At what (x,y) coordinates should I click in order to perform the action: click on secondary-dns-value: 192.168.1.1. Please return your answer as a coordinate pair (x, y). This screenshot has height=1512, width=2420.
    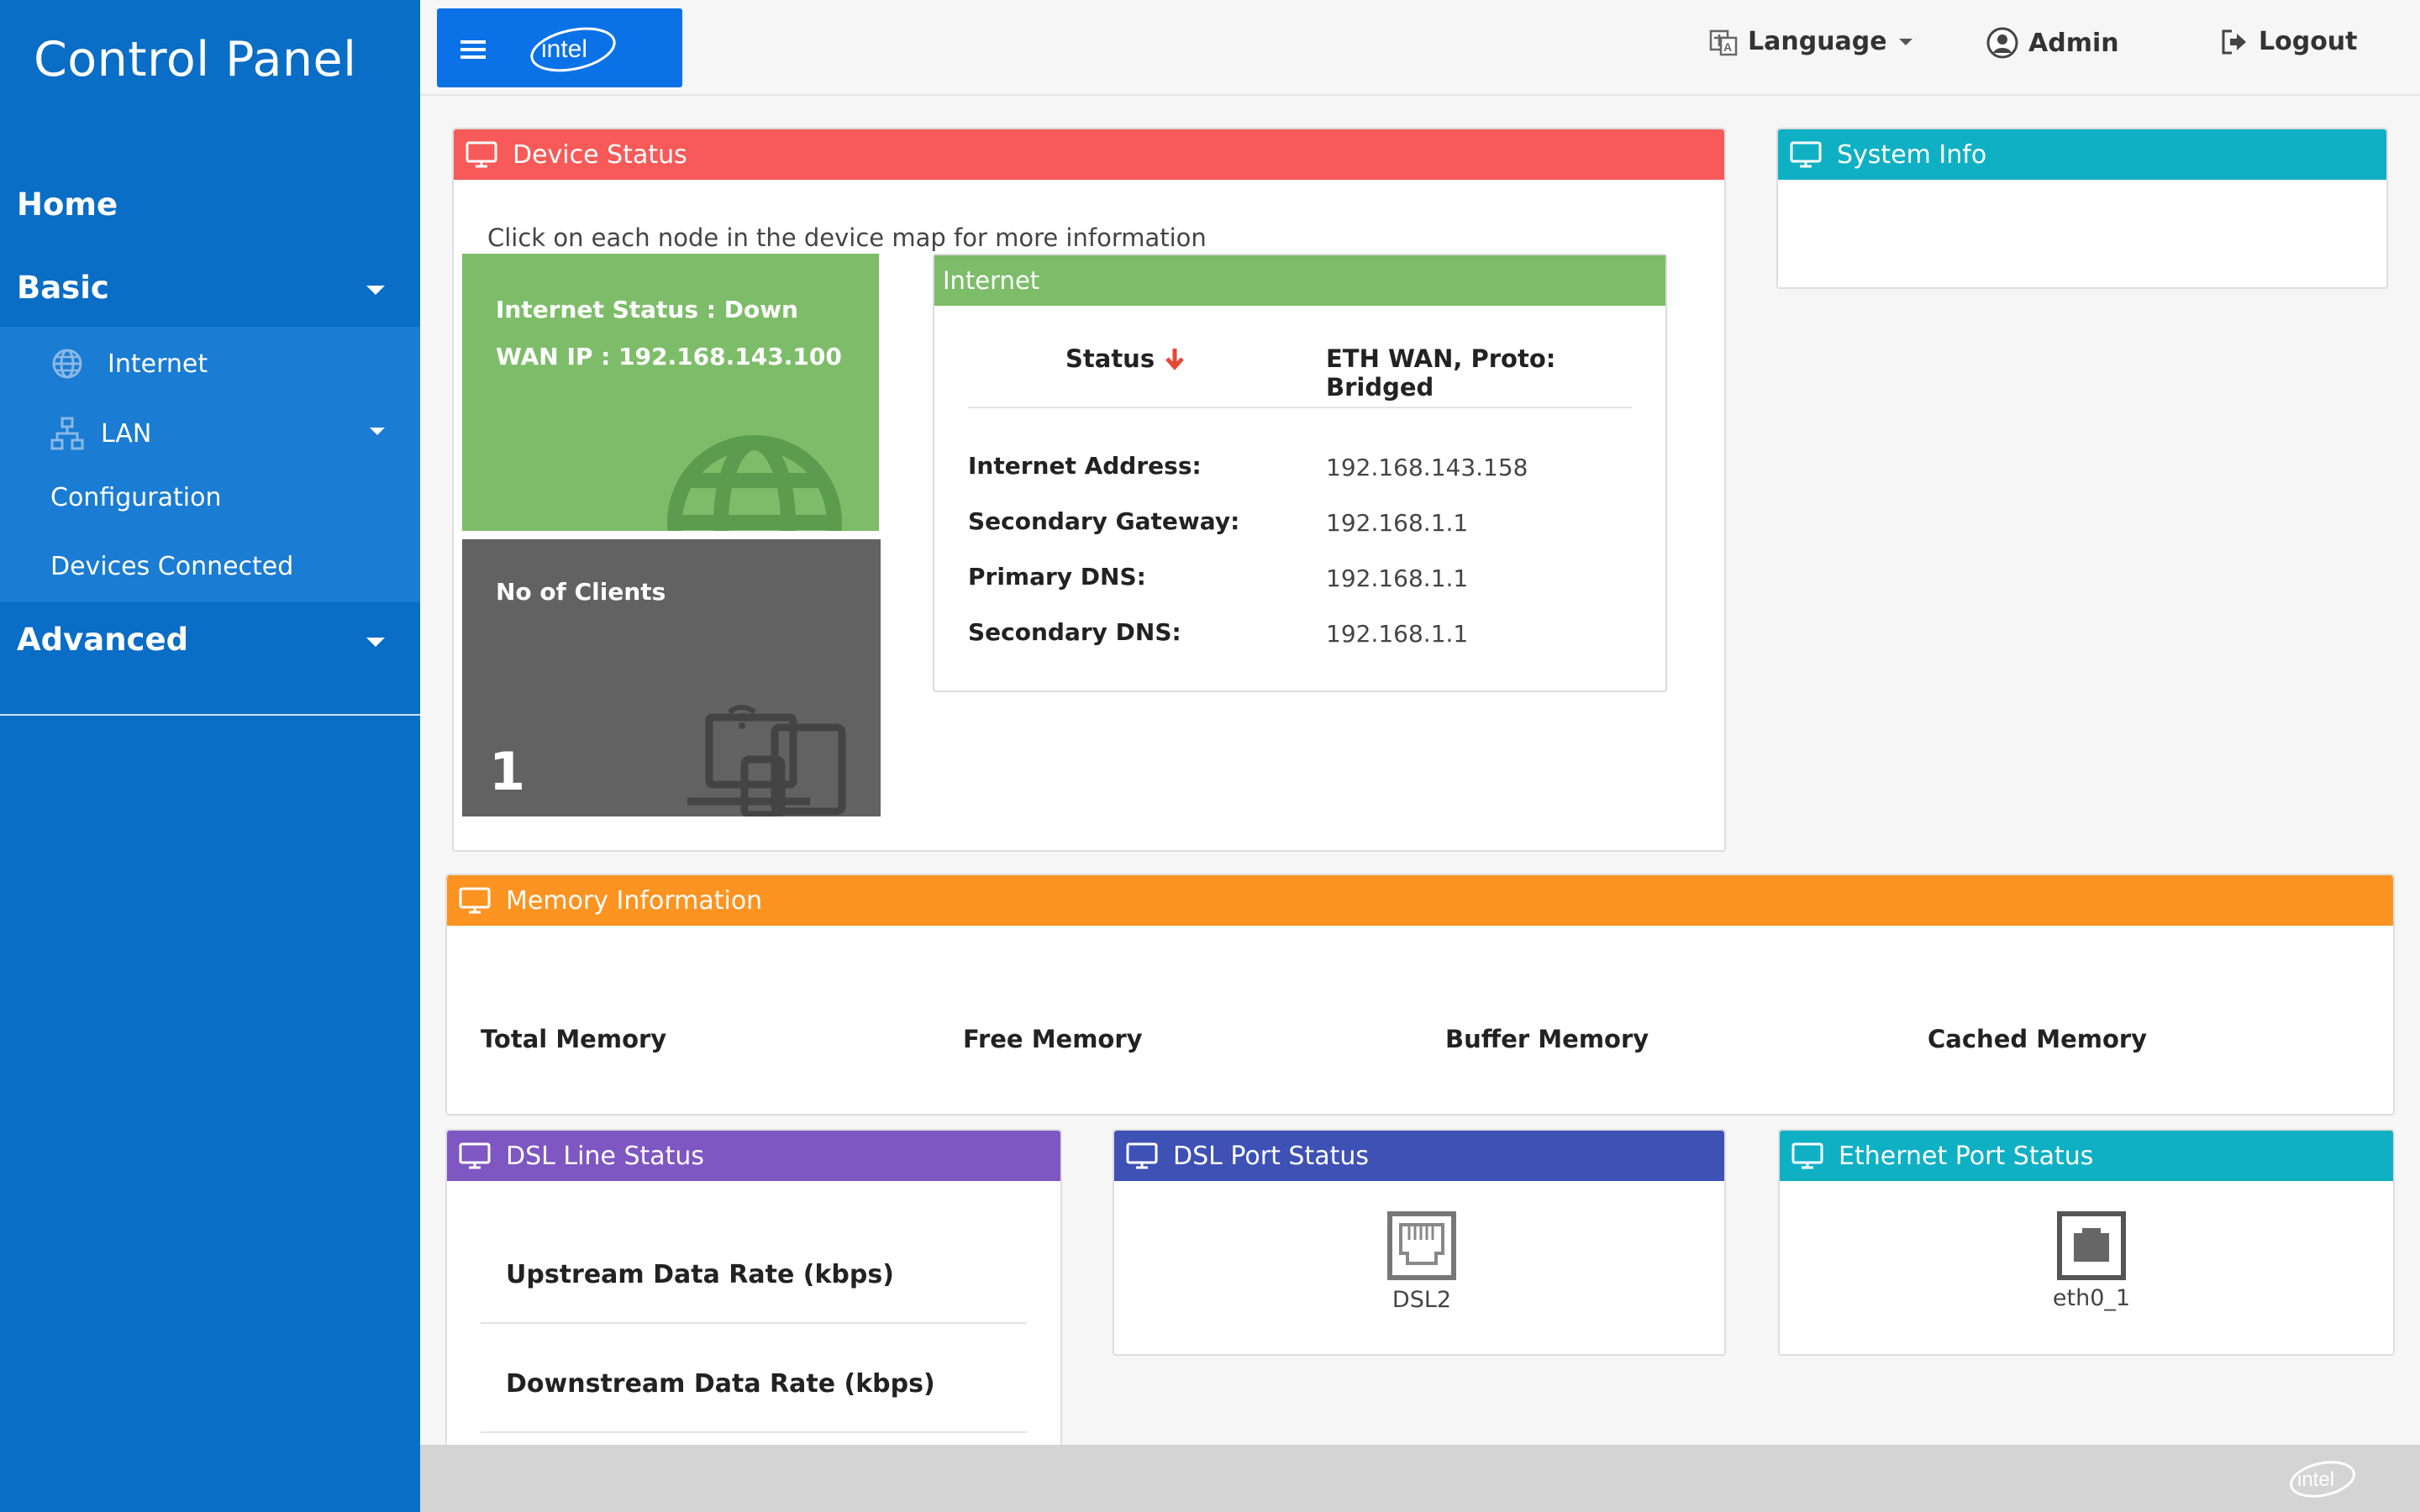
    Looking at the image, I should click on (1397, 634).